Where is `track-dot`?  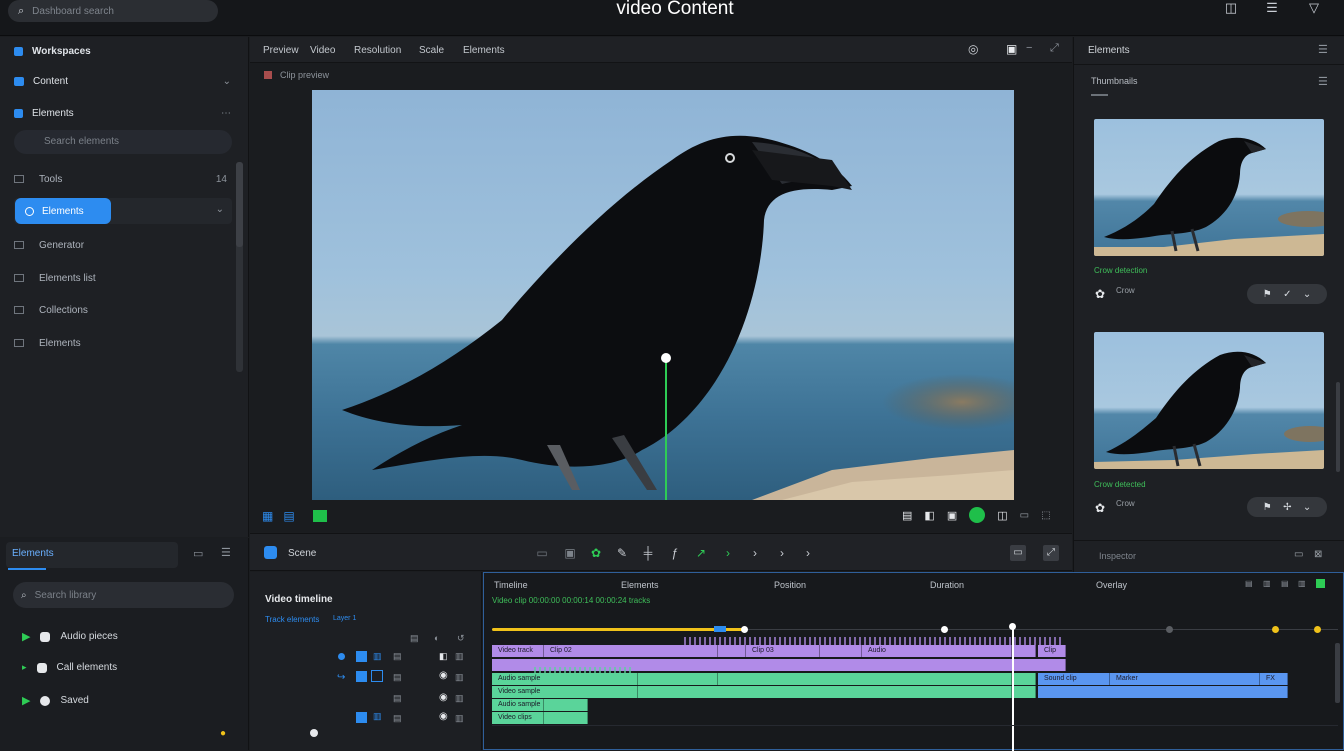 track-dot is located at coordinates (341, 656).